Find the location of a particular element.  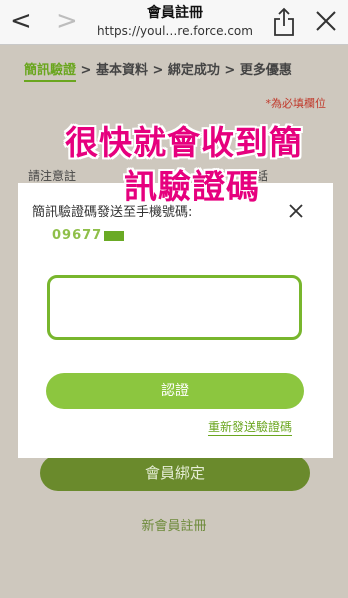

member-bind-button: 會員綁定 is located at coordinates (175, 473).